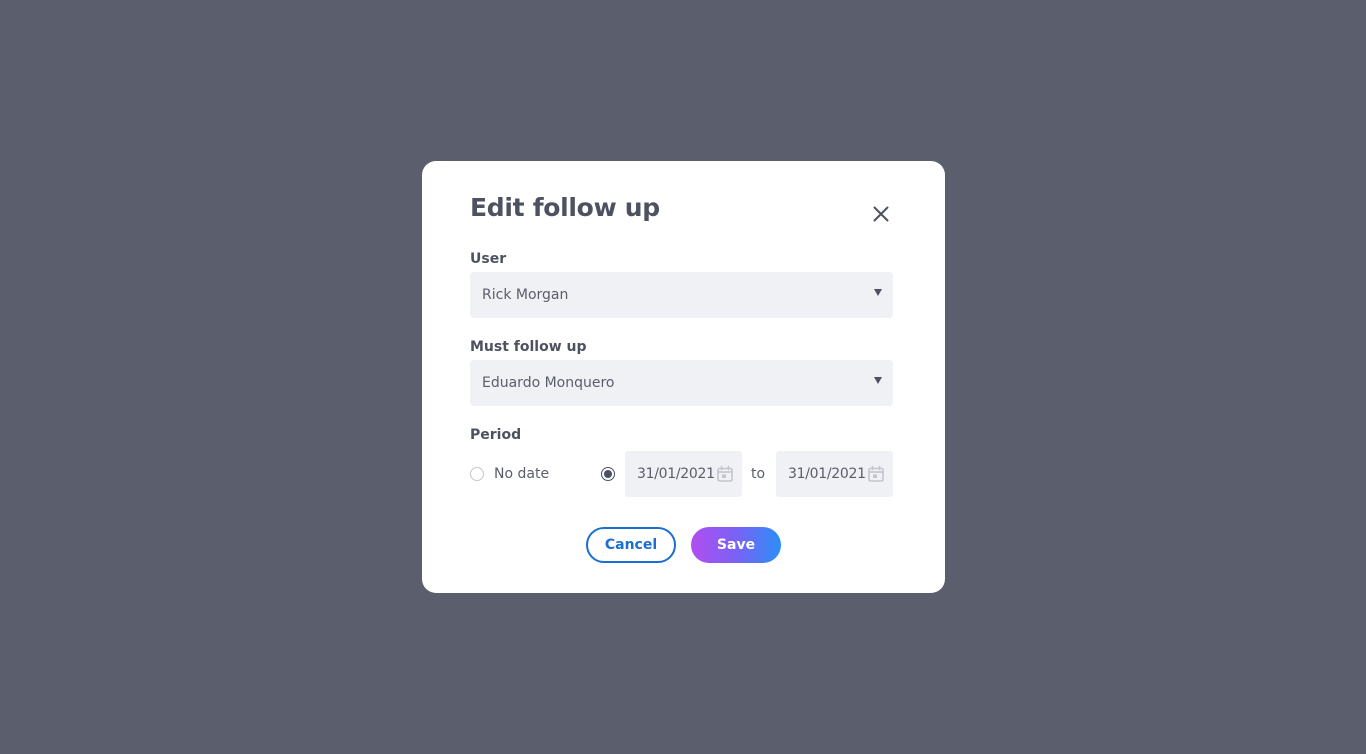  What do you see at coordinates (631, 545) in the screenshot?
I see `cancel-button: Cancel` at bounding box center [631, 545].